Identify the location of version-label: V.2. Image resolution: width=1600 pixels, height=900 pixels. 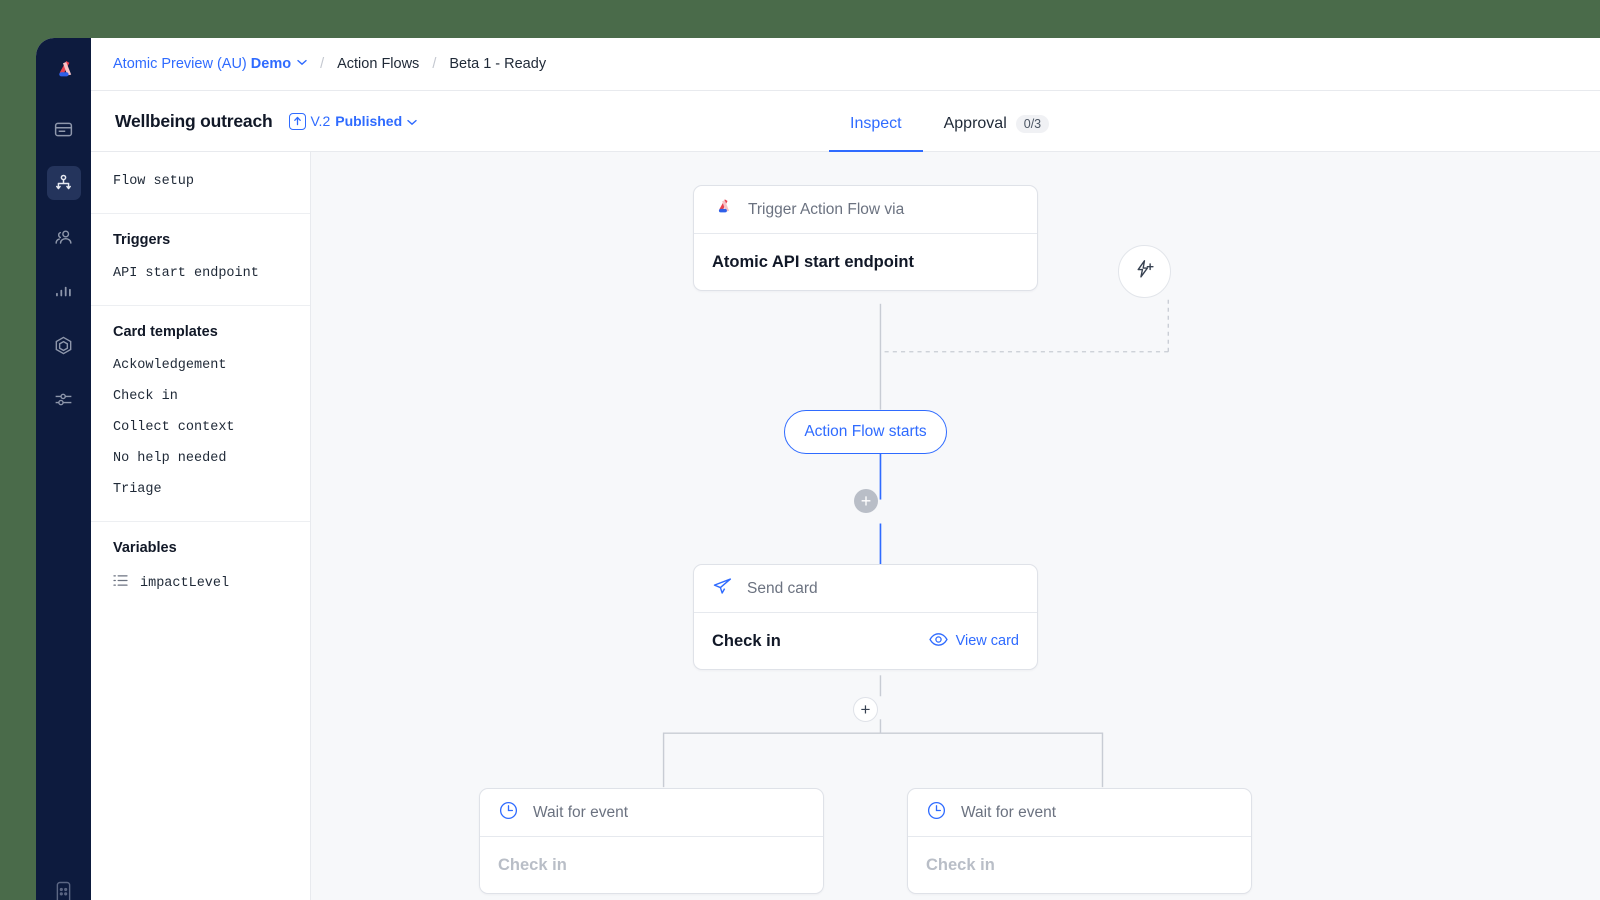
(320, 121).